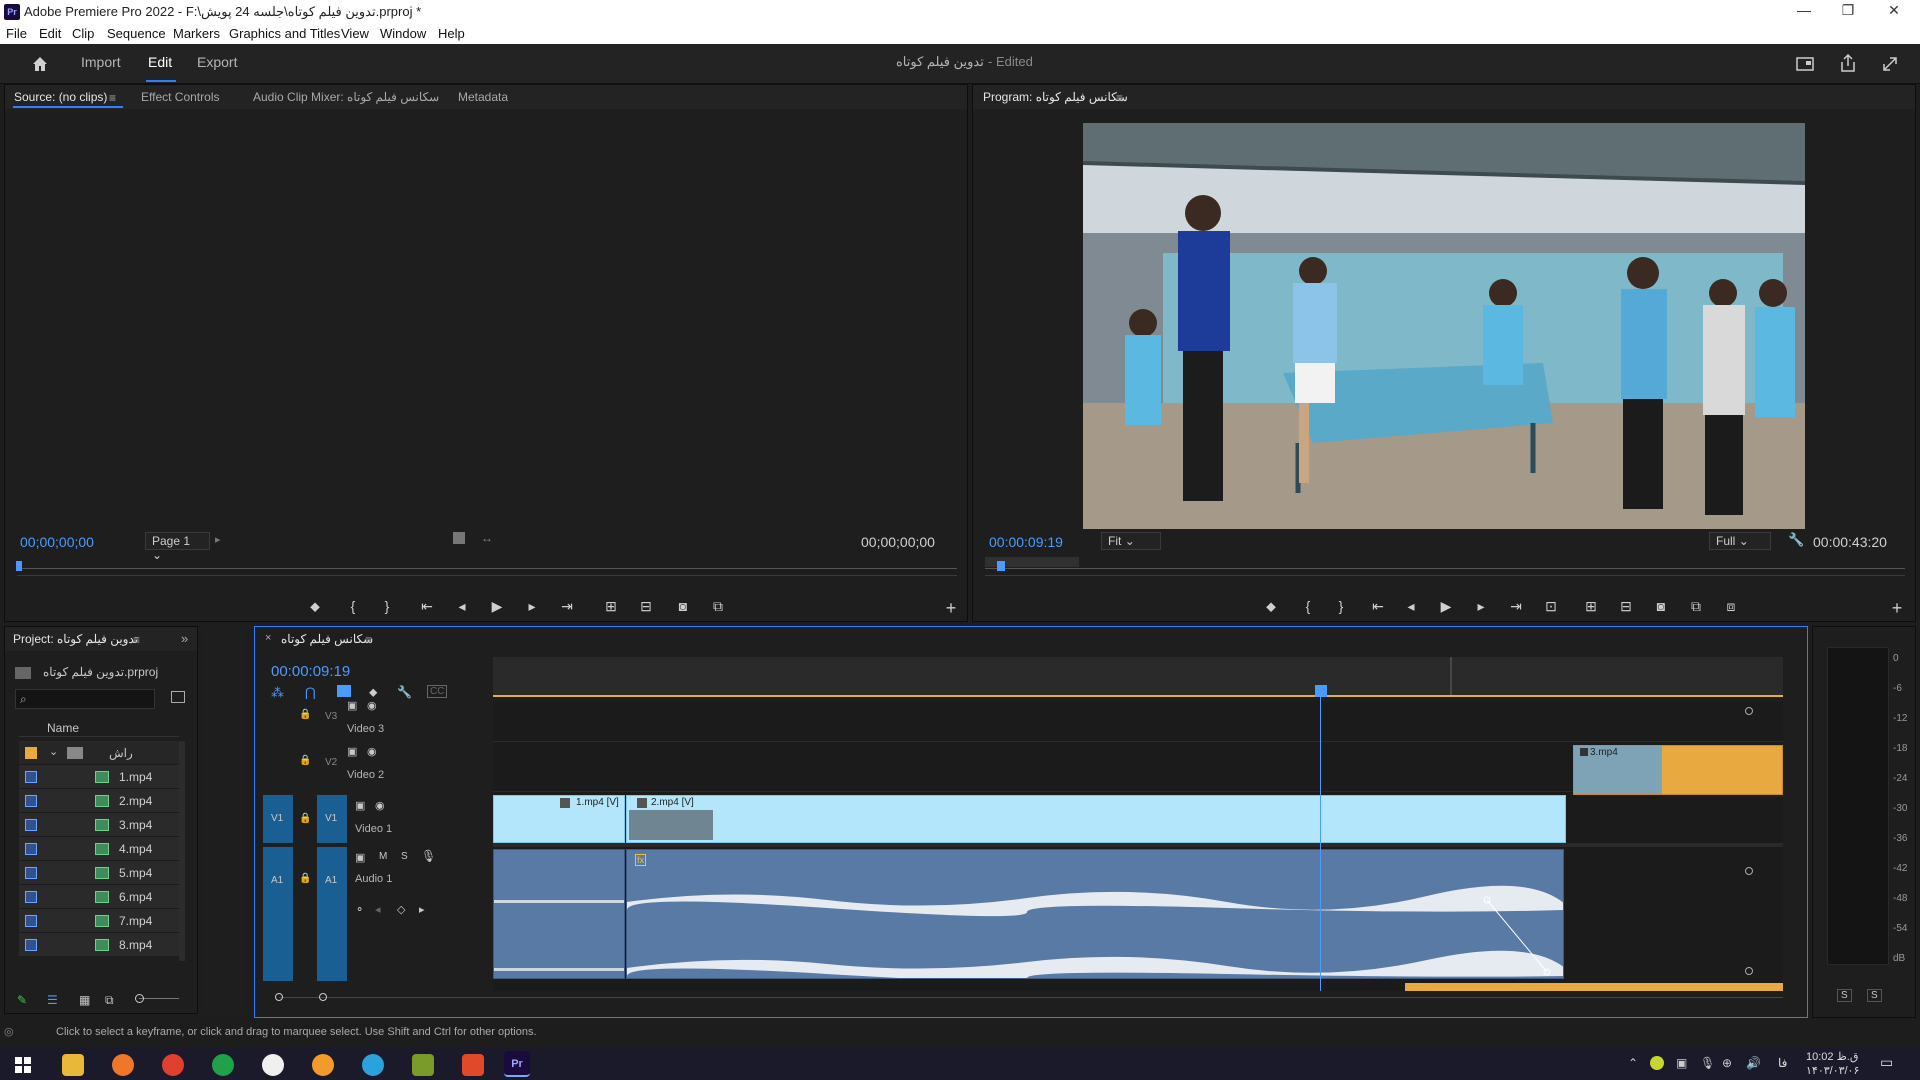 This screenshot has width=1920, height=1080. What do you see at coordinates (278, 914) in the screenshot?
I see `source-patch-a1: A1` at bounding box center [278, 914].